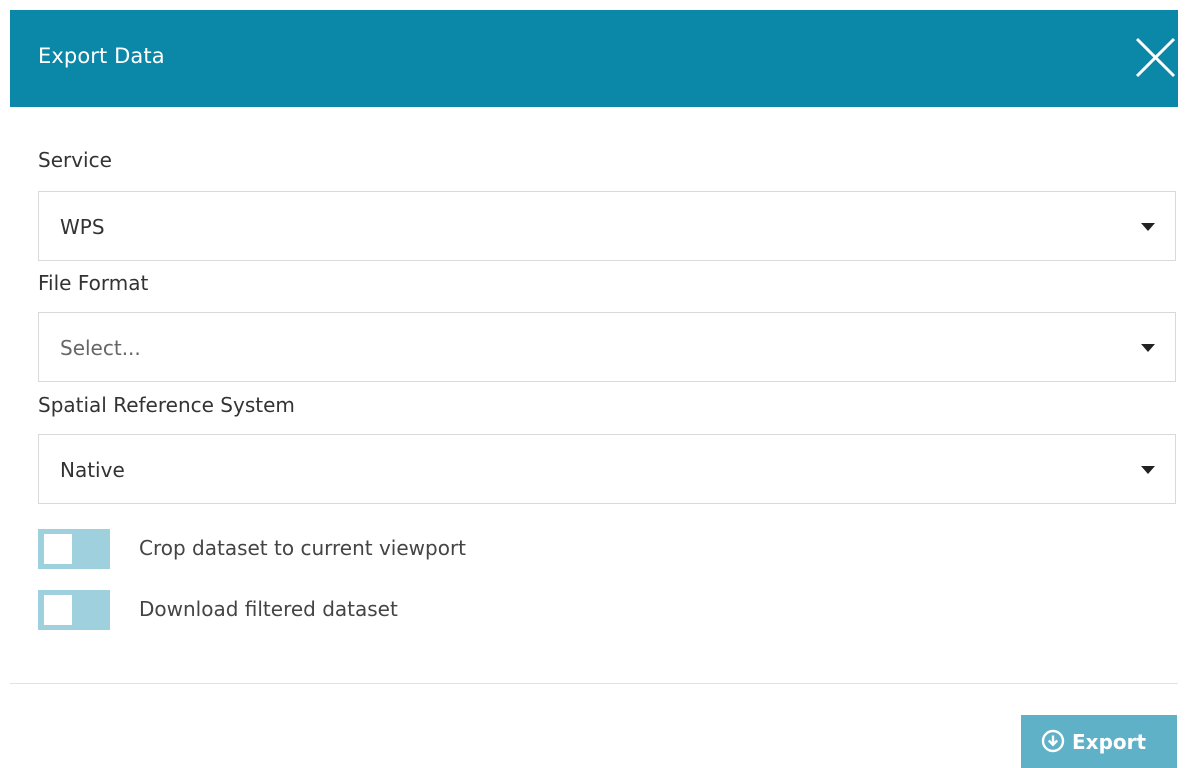 Image resolution: width=1188 pixels, height=768 pixels. I want to click on service-selected-value: WPS, so click(82, 227).